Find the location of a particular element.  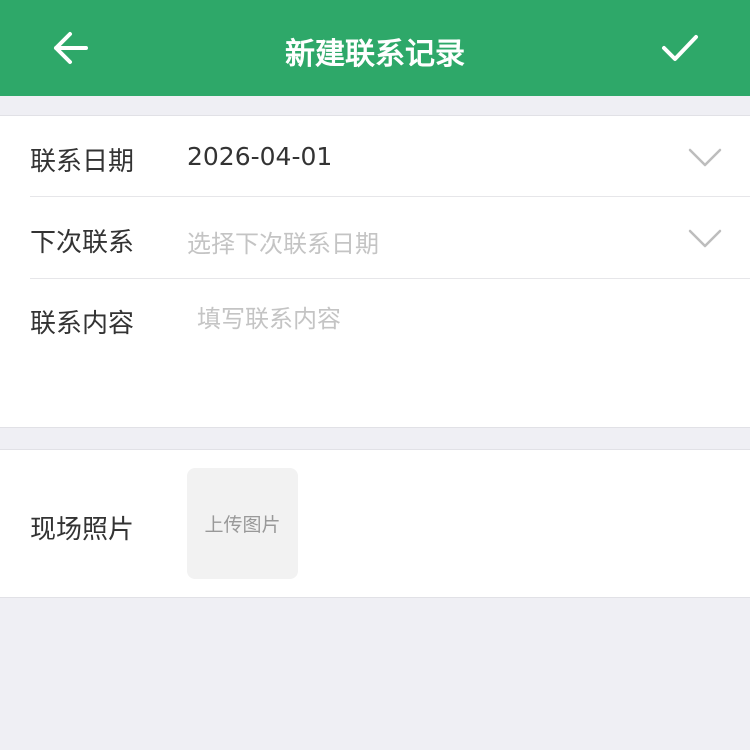

confirm-button is located at coordinates (680, 48).